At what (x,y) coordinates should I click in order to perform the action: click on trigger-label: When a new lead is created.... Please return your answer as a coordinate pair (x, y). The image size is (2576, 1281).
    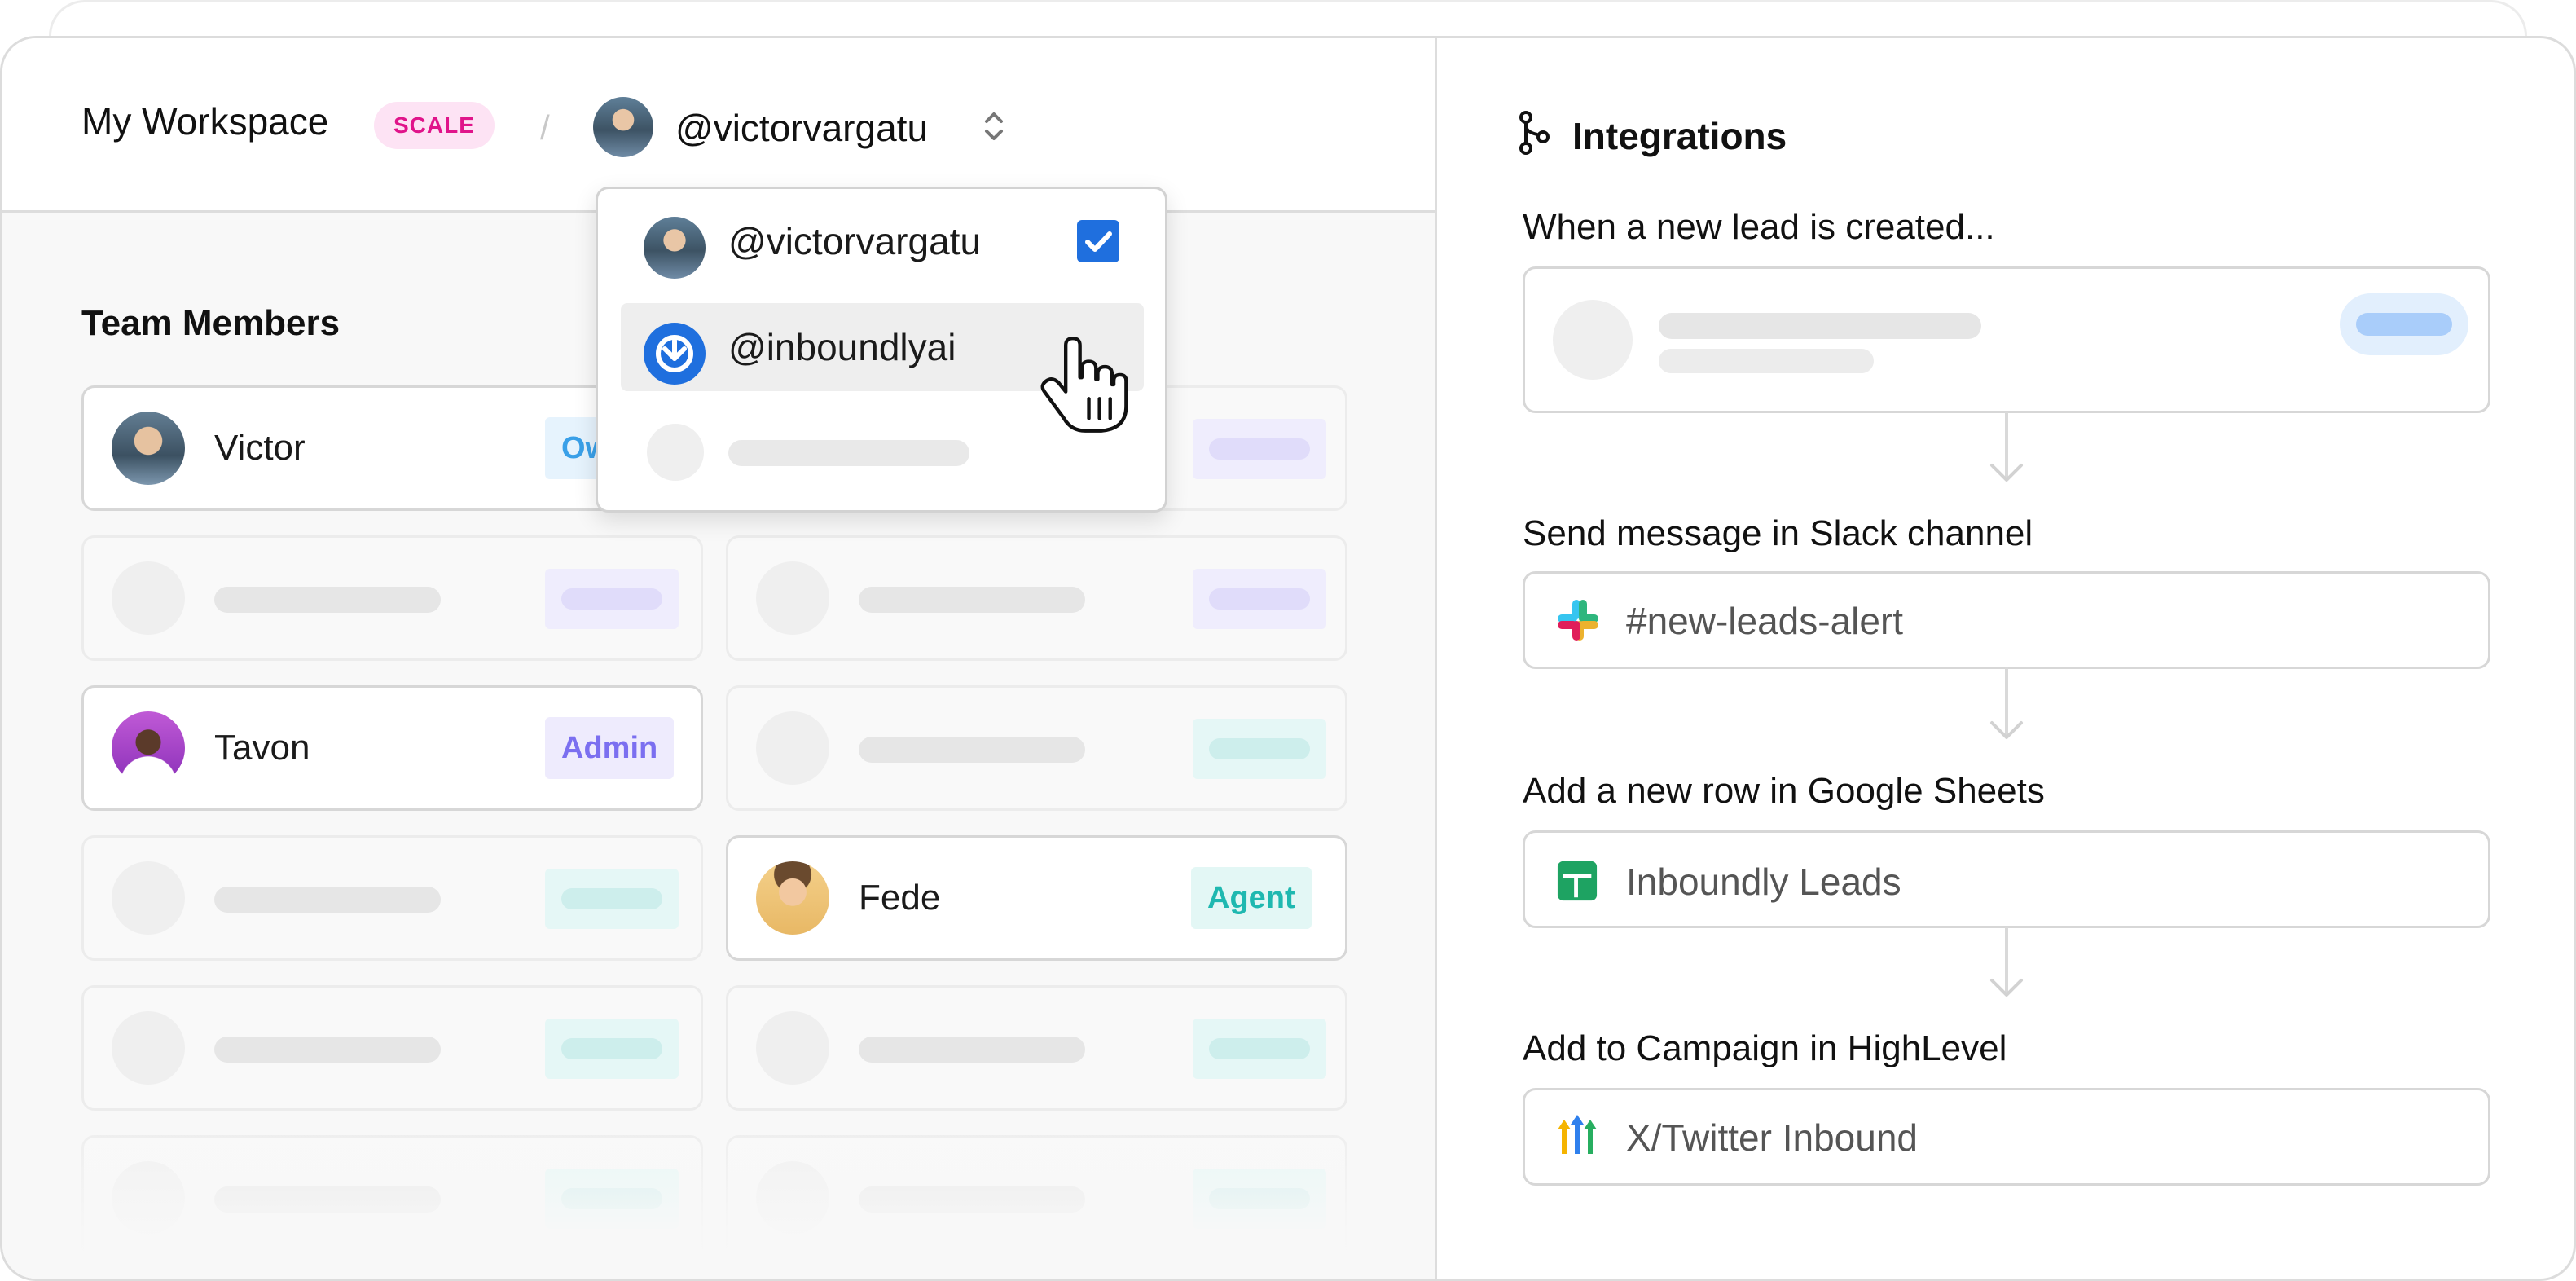
    Looking at the image, I should click on (1759, 227).